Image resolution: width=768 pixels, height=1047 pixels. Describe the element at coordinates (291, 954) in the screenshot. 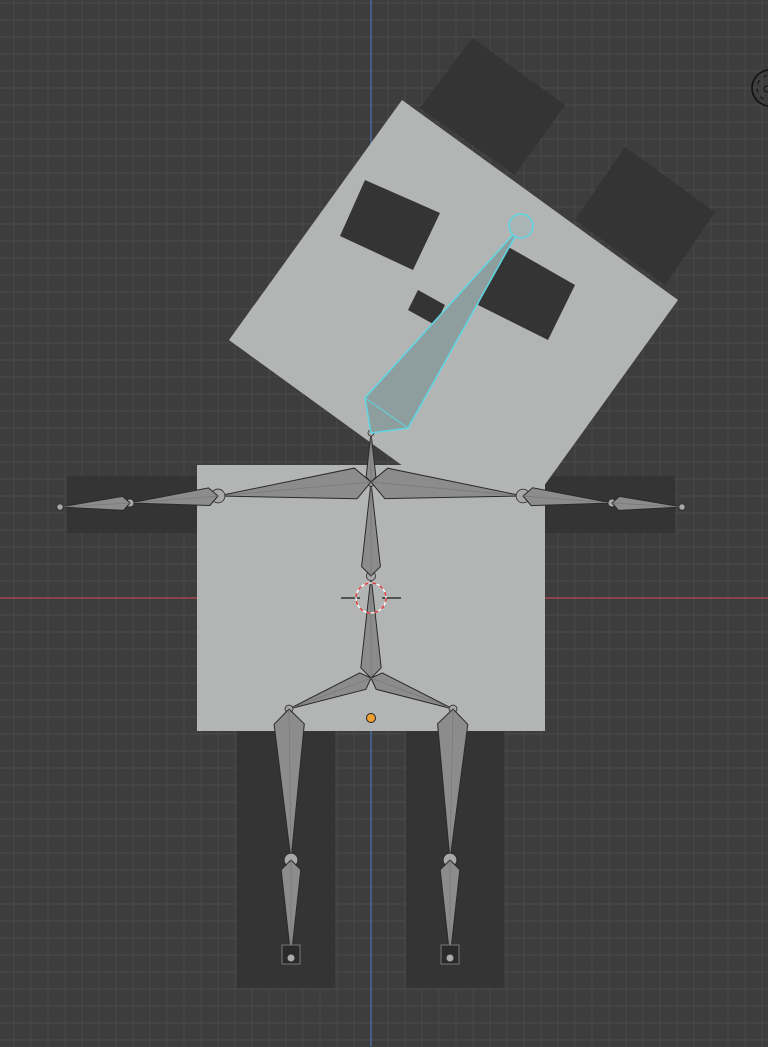

I see `bone-foot-left` at that location.